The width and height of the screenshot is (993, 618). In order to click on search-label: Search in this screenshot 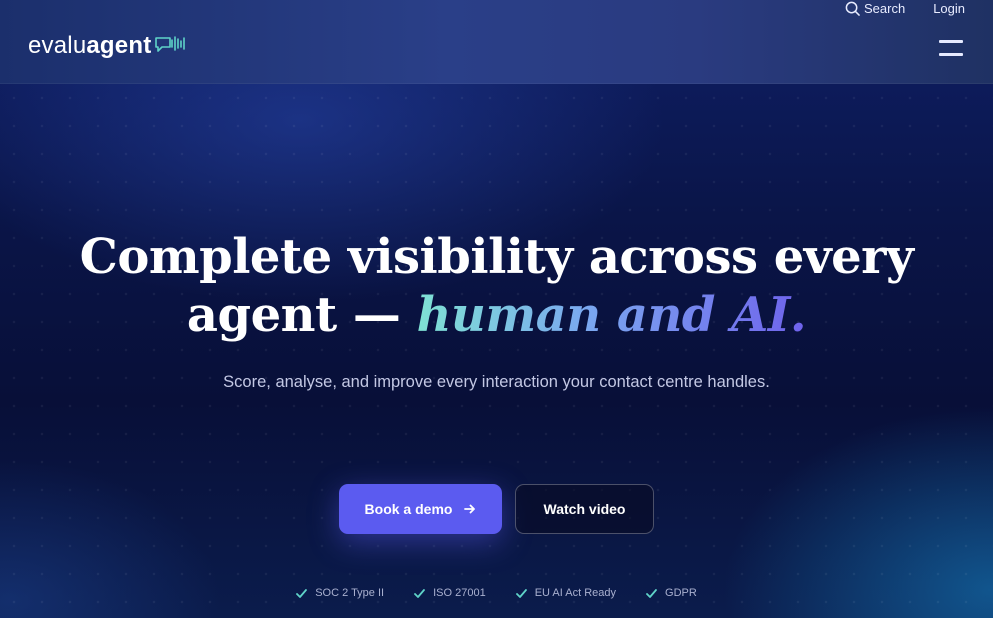, I will do `click(884, 8)`.